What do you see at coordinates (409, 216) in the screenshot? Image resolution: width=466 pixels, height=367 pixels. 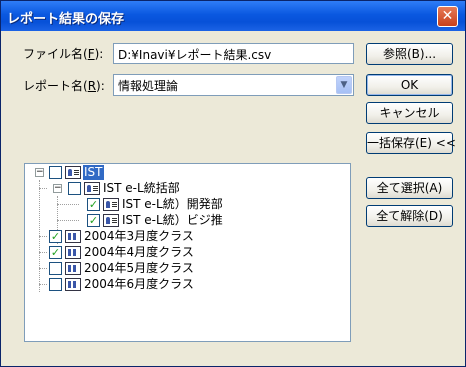 I see `deselect-all-button: 全て解除(D)` at bounding box center [409, 216].